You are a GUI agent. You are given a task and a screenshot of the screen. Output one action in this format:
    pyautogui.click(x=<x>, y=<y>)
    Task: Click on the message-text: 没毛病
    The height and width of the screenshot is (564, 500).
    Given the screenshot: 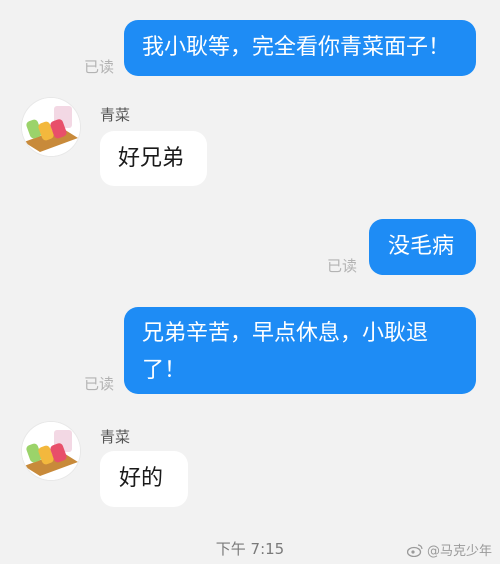 What is the action you would take?
    pyautogui.click(x=421, y=246)
    